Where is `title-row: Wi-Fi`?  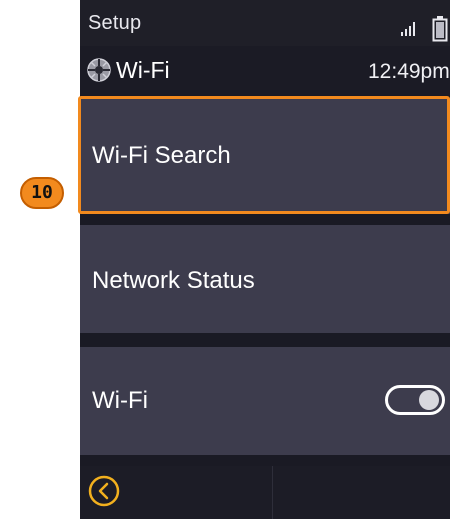 title-row: Wi-Fi is located at coordinates (128, 70).